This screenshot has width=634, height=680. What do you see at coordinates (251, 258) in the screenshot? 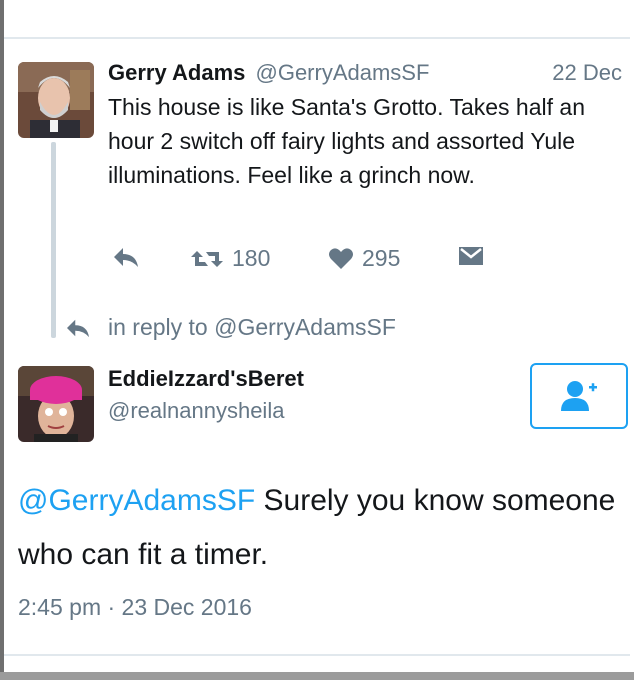
I see `retweet-count: 180` at bounding box center [251, 258].